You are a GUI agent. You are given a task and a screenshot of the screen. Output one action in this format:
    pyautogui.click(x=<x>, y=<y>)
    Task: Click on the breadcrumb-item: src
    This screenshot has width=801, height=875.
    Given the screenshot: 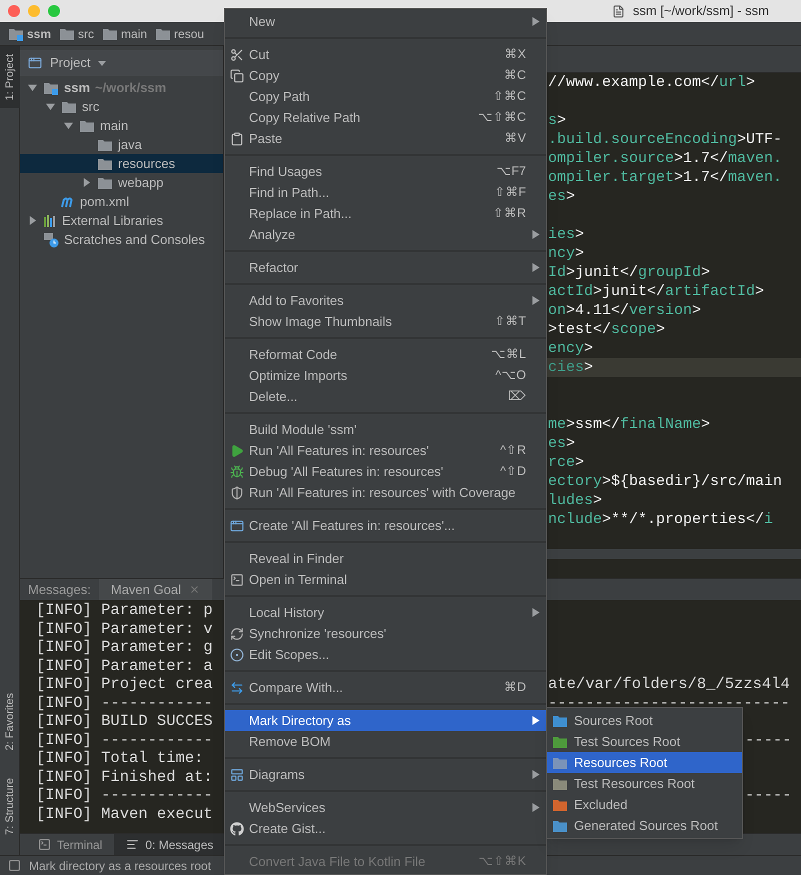 What is the action you would take?
    pyautogui.click(x=76, y=33)
    